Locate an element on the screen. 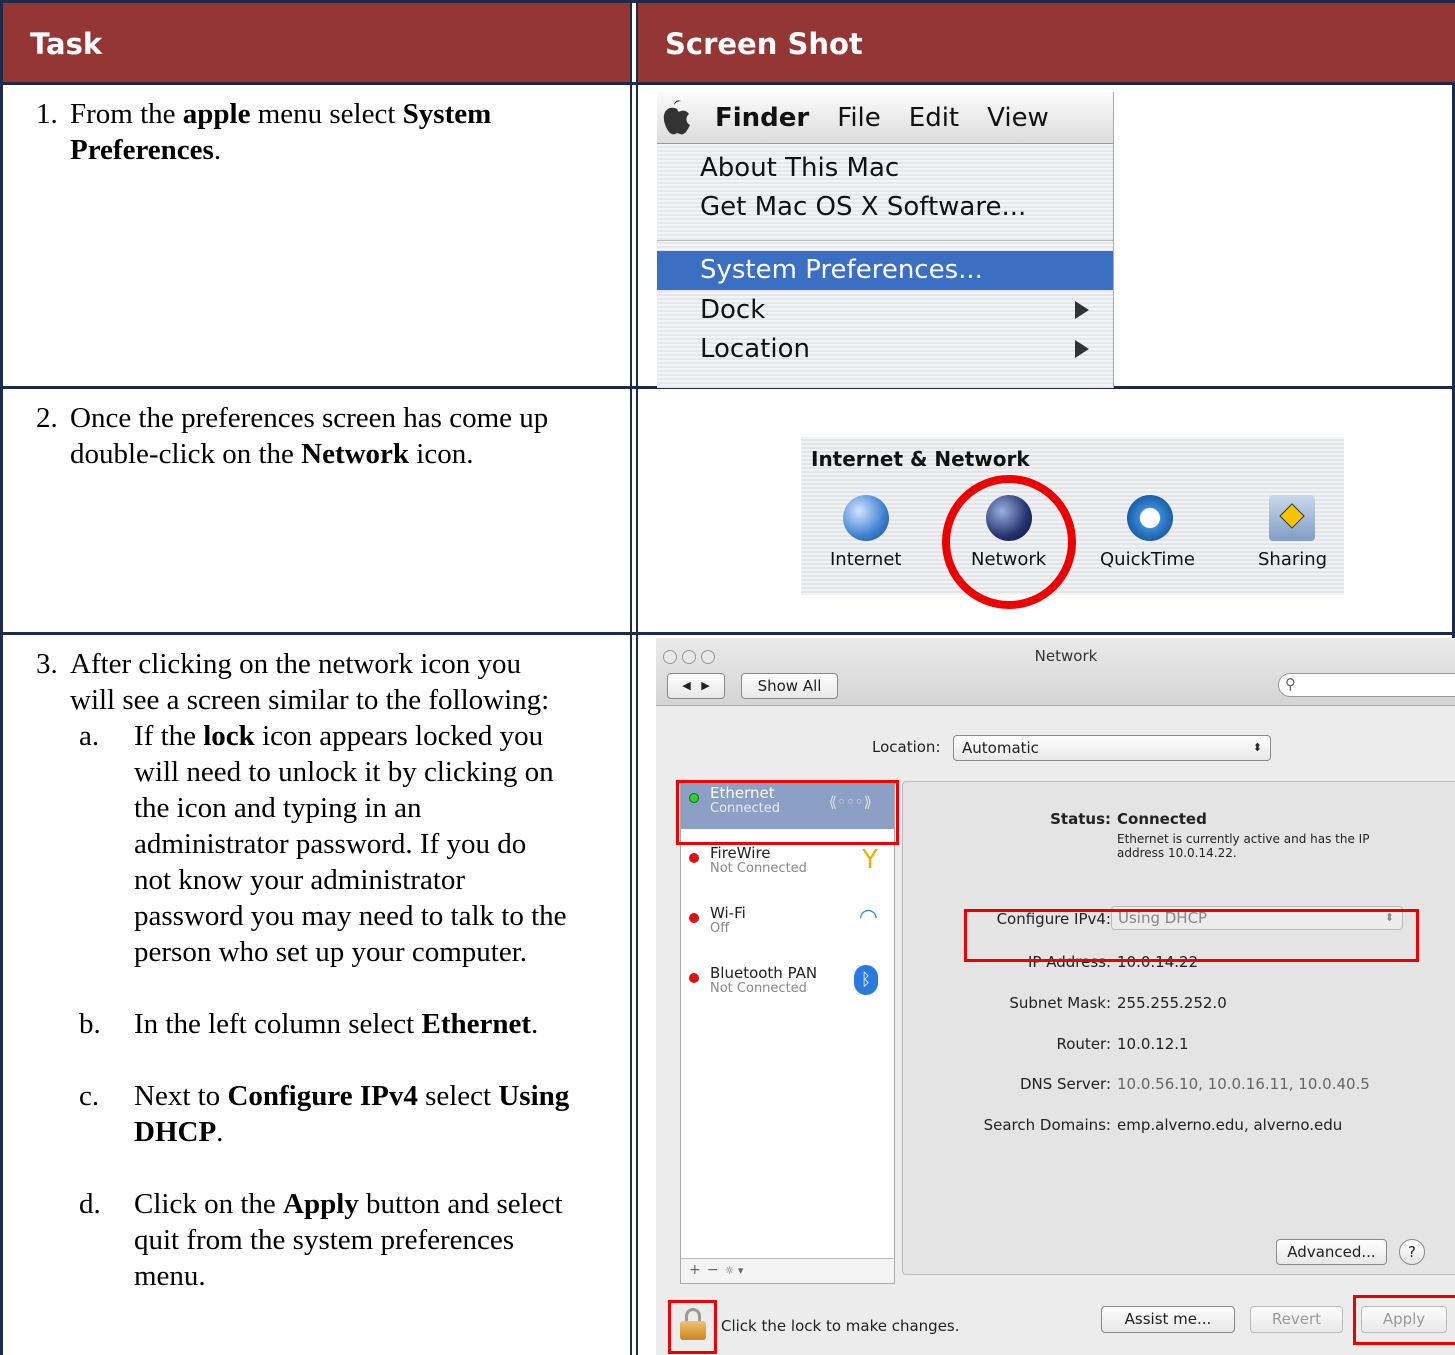 This screenshot has width=1455, height=1355. gear-icon: ☼ ▾ is located at coordinates (733, 1270).